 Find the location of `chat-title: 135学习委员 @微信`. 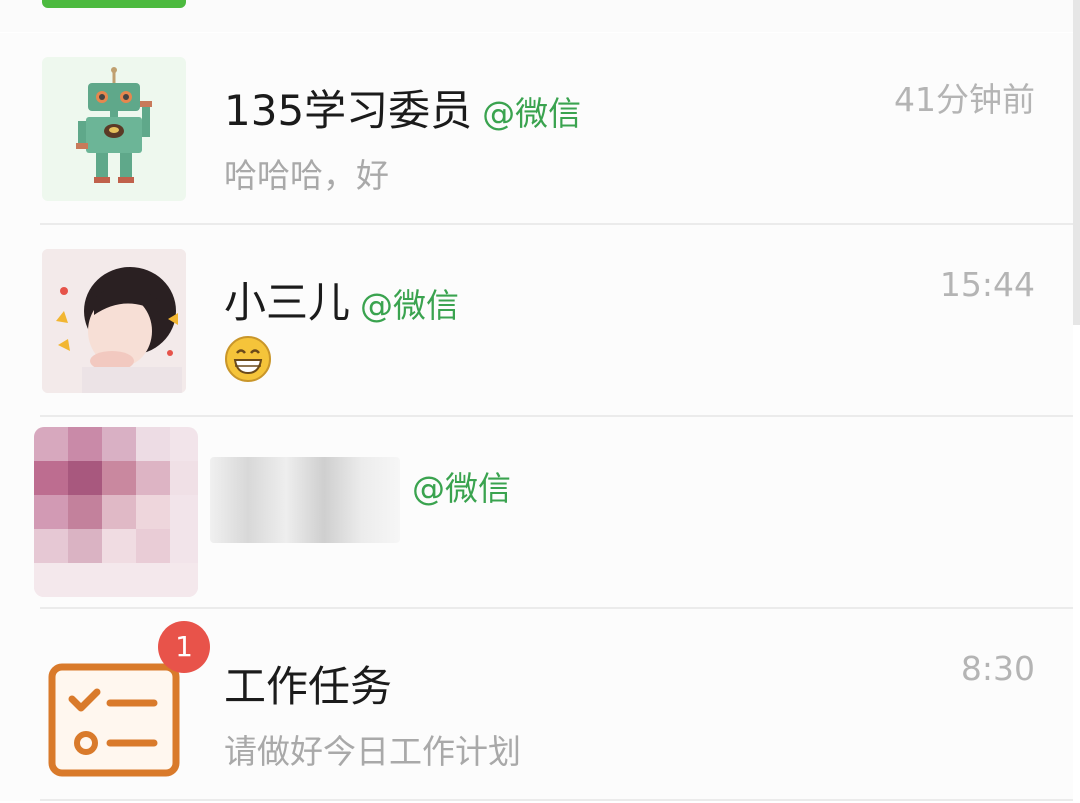

chat-title: 135学习委员 @微信 is located at coordinates (402, 107).